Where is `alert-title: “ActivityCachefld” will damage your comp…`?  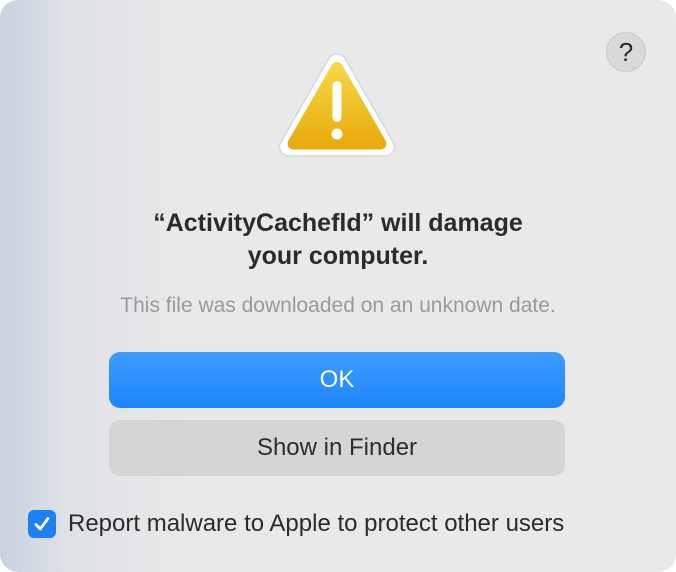
alert-title: “ActivityCachefld” will damage your comp… is located at coordinates (338, 240).